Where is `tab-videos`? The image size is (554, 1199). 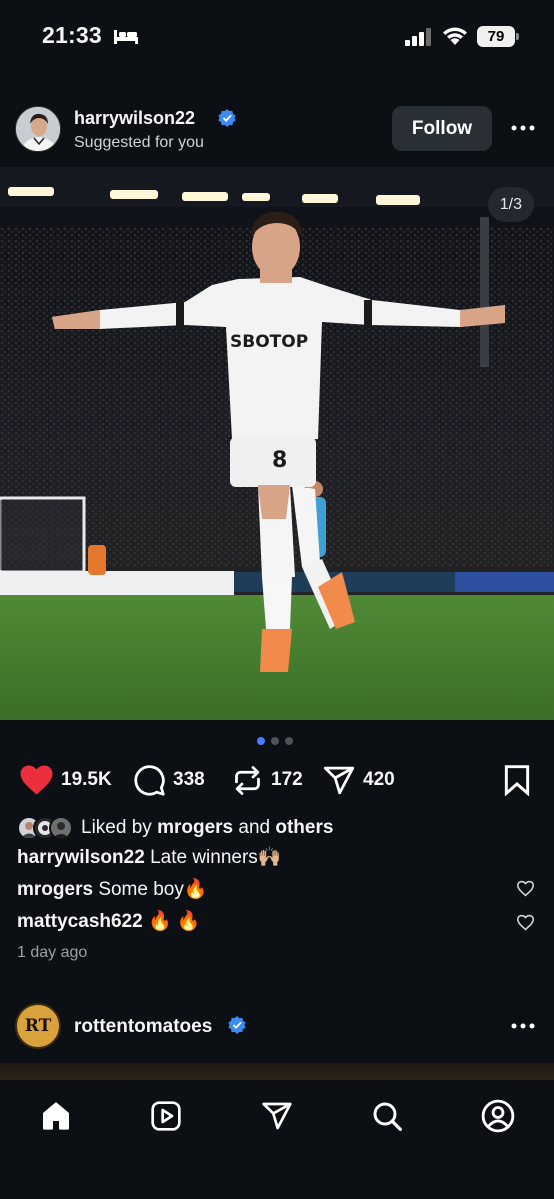 tab-videos is located at coordinates (166, 1116).